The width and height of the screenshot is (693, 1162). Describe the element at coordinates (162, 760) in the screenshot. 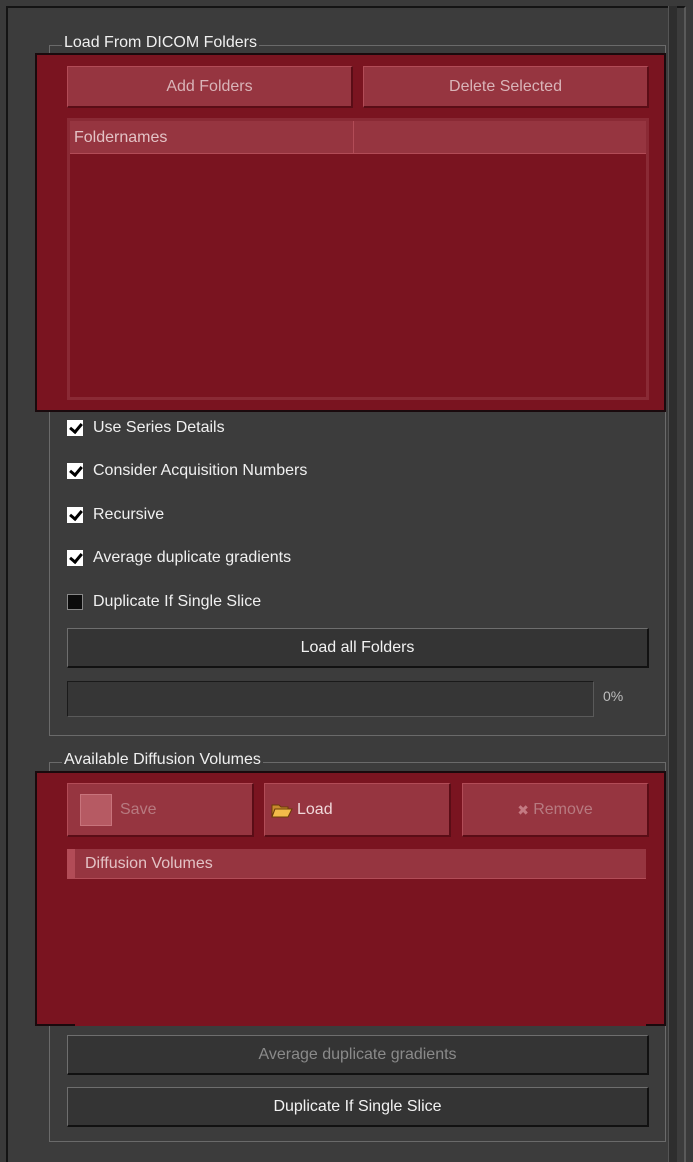

I see `diffusion-volumes-group-title: Available Diffusion Volumes` at that location.